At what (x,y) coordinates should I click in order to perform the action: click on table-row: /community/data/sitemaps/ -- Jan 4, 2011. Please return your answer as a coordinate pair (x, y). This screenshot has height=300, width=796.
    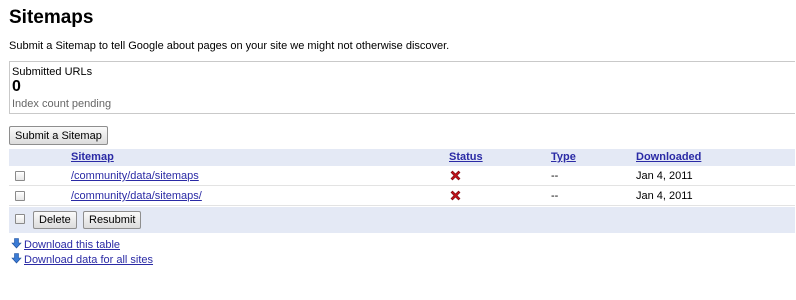
    Looking at the image, I should click on (402, 196).